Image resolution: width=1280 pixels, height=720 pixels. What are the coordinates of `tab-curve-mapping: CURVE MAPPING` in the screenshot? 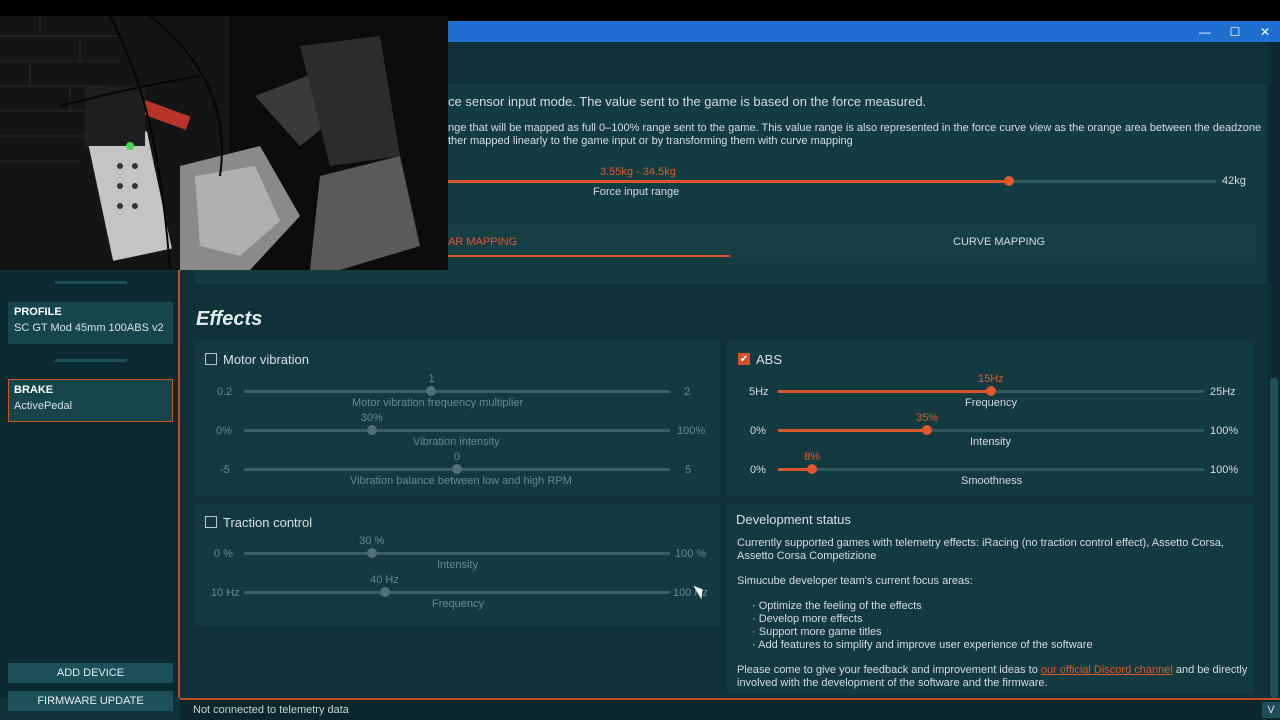 It's located at (999, 242).